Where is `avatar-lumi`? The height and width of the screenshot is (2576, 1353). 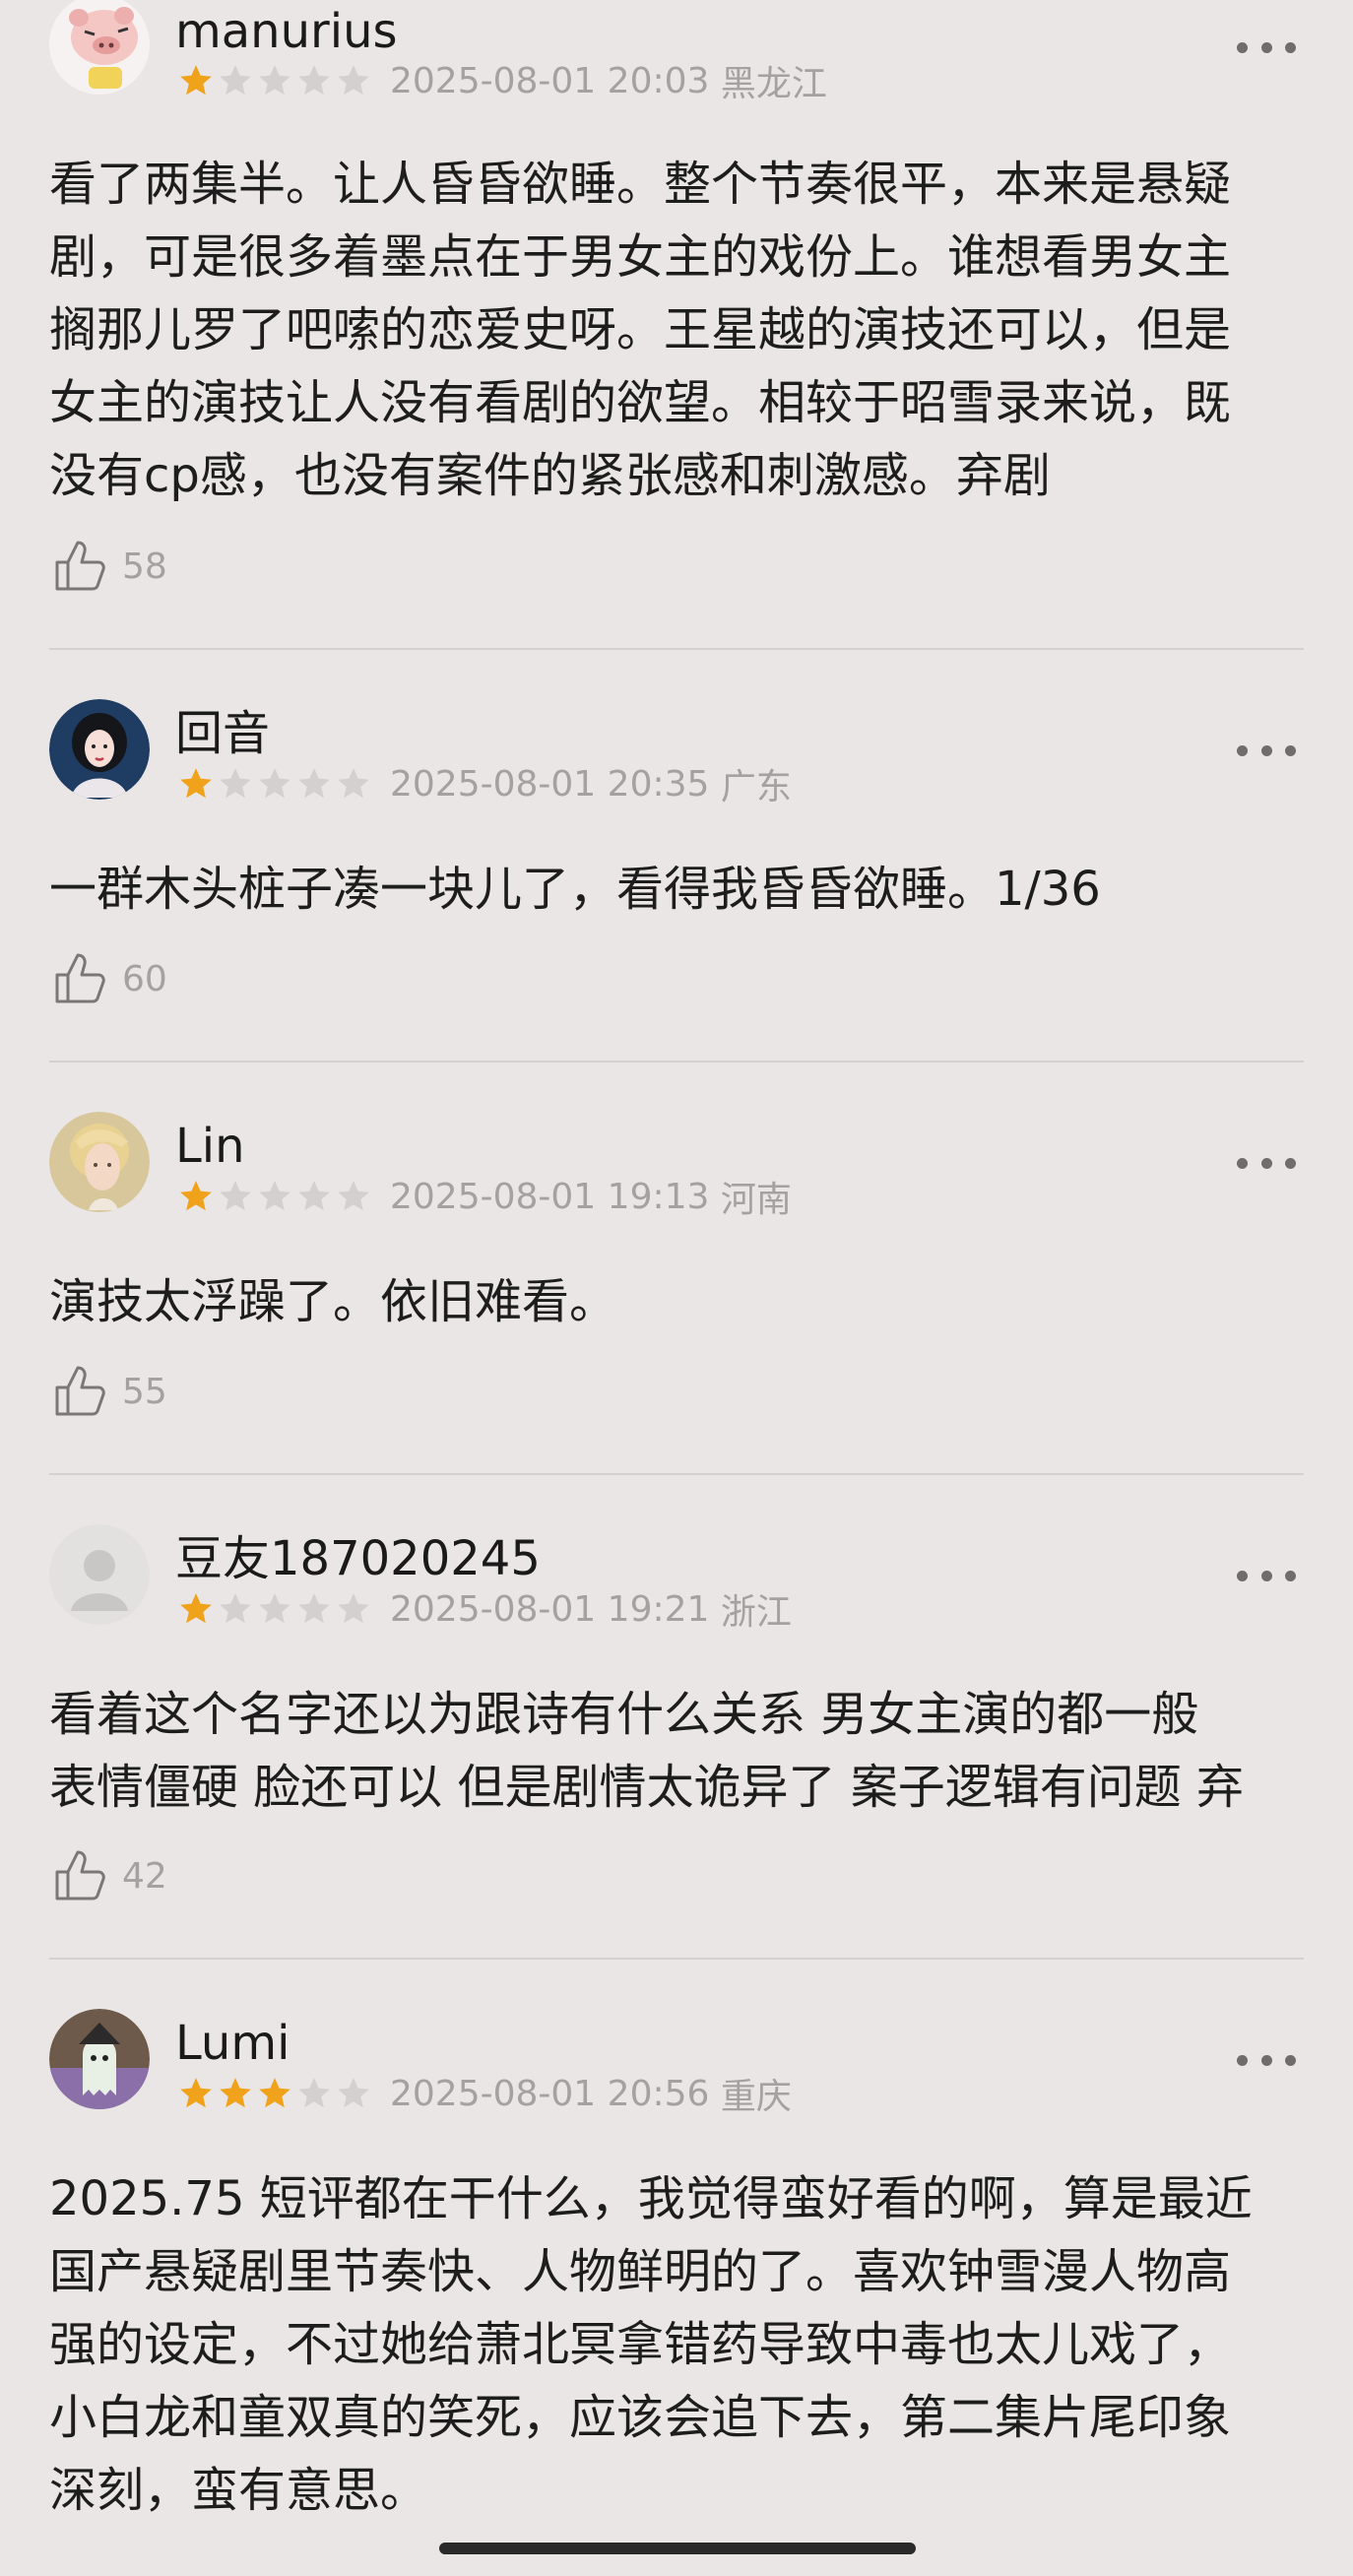 avatar-lumi is located at coordinates (100, 2059).